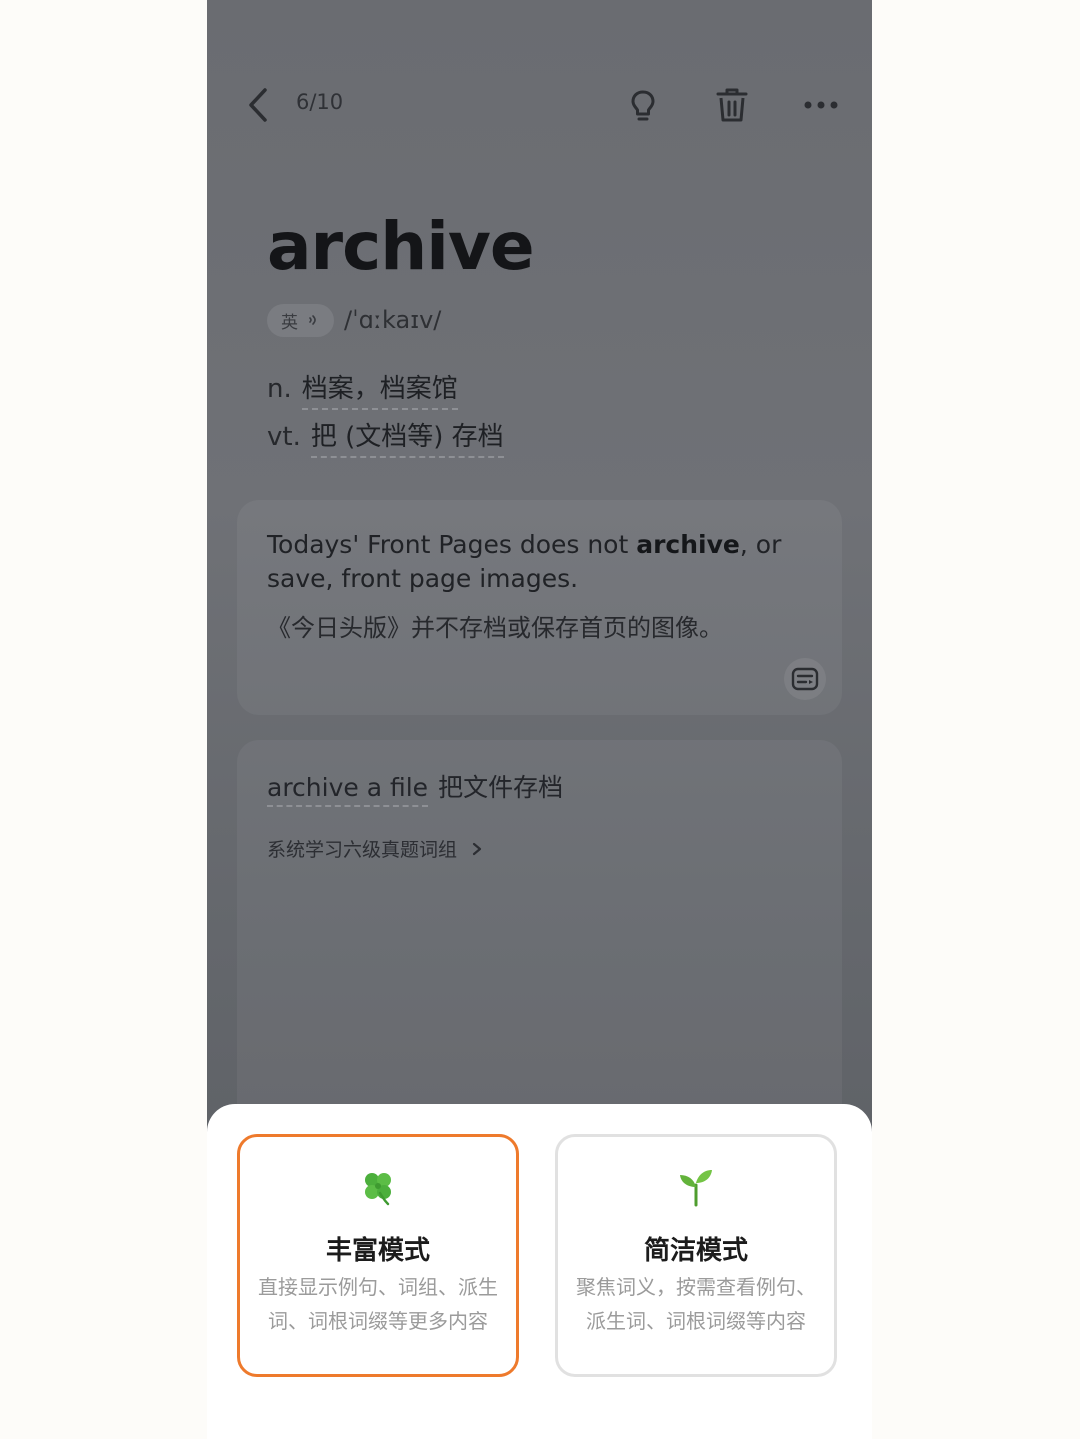 This screenshot has height=1439, width=1080. I want to click on speaker-icon, so click(312, 320).